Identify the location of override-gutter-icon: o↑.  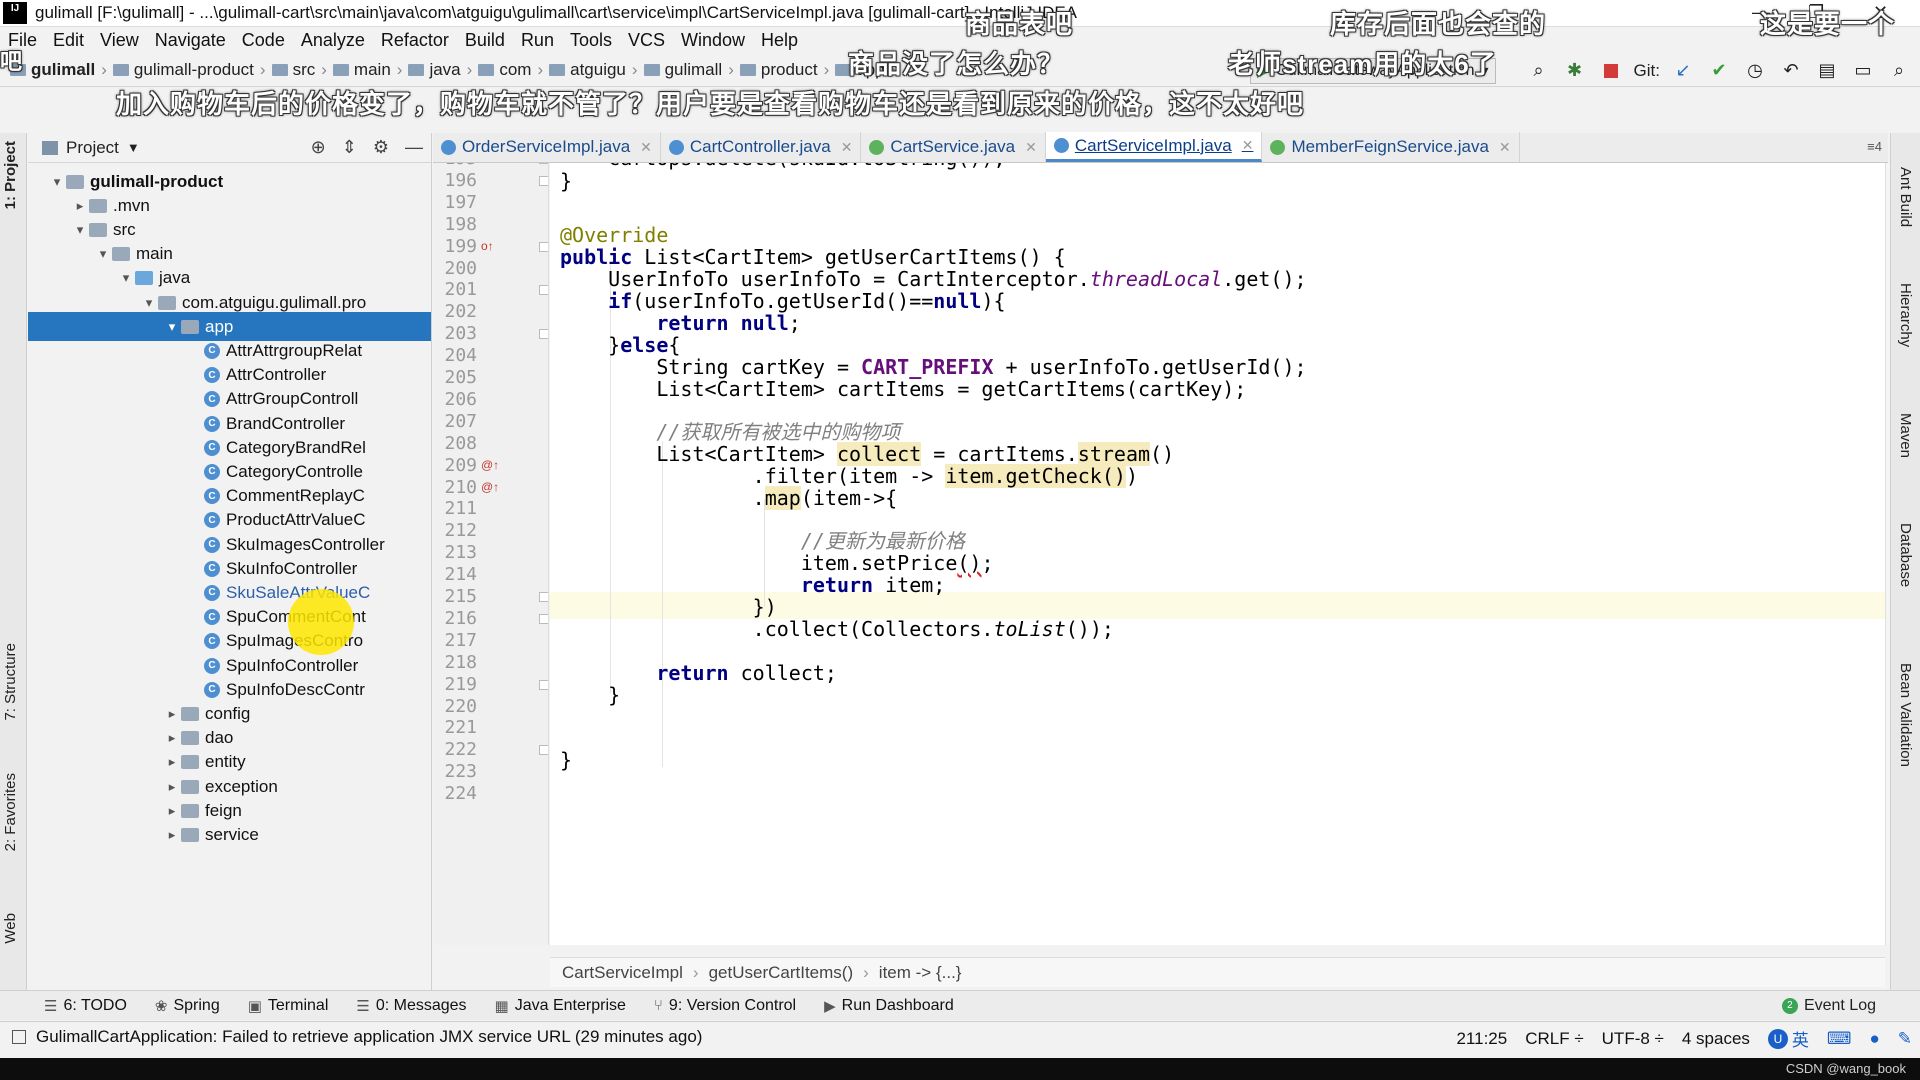
(487, 246).